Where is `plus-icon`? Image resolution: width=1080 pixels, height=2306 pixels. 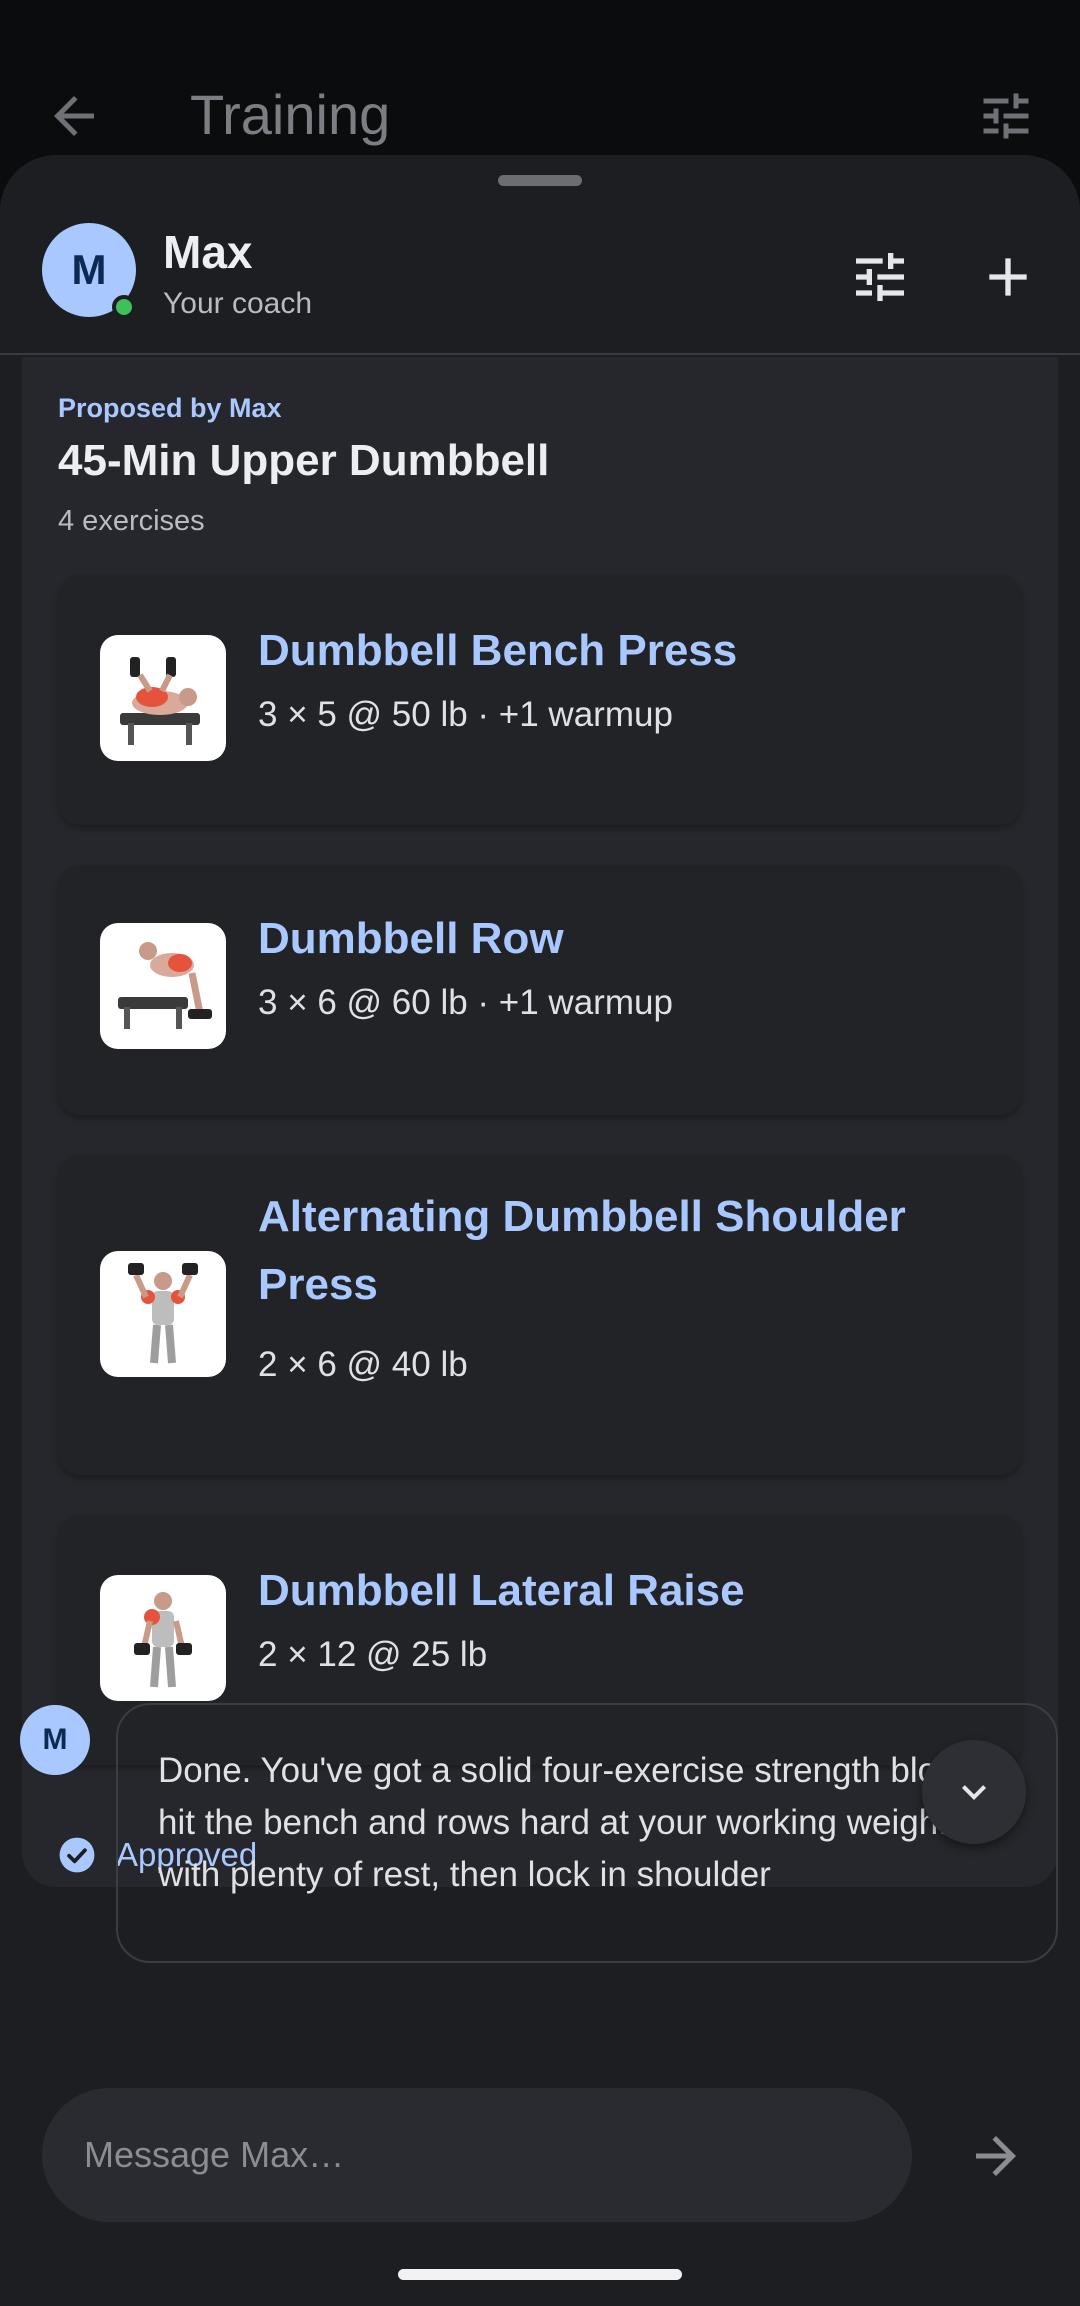 plus-icon is located at coordinates (1008, 277).